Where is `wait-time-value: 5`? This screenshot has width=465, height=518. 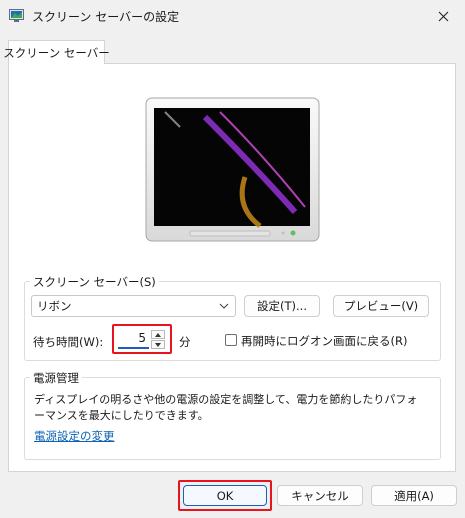 wait-time-value: 5 is located at coordinates (142, 338).